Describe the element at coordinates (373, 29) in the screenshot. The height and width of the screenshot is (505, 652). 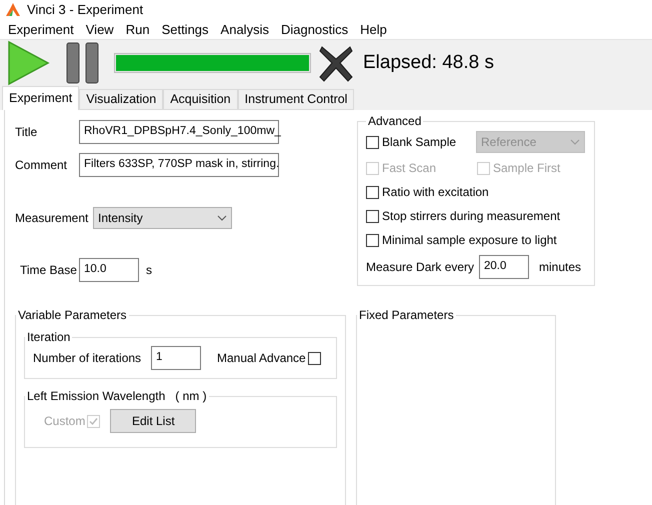
I see `menu-item: Help` at that location.